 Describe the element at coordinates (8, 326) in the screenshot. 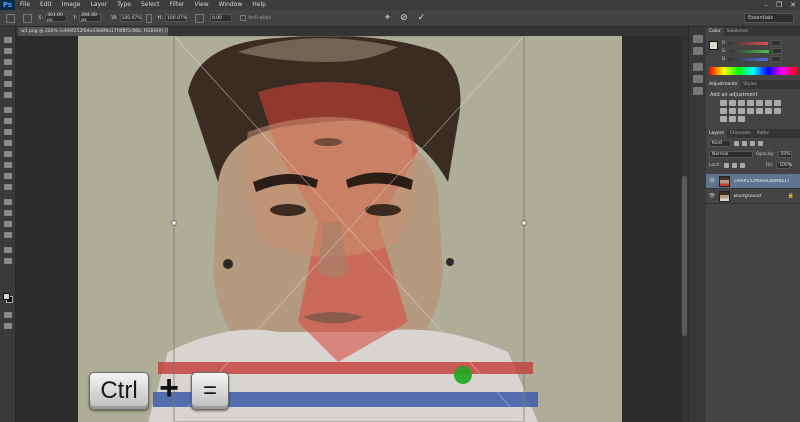

I see `screen-mode-icon` at that location.